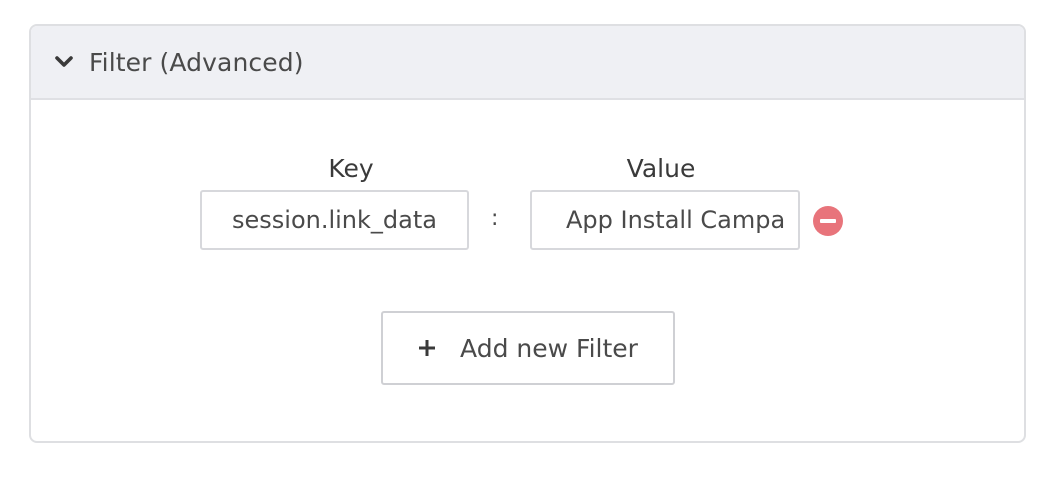 This screenshot has width=1058, height=478. Describe the element at coordinates (196, 62) in the screenshot. I see `panel-title: Filter (Advanced)` at that location.